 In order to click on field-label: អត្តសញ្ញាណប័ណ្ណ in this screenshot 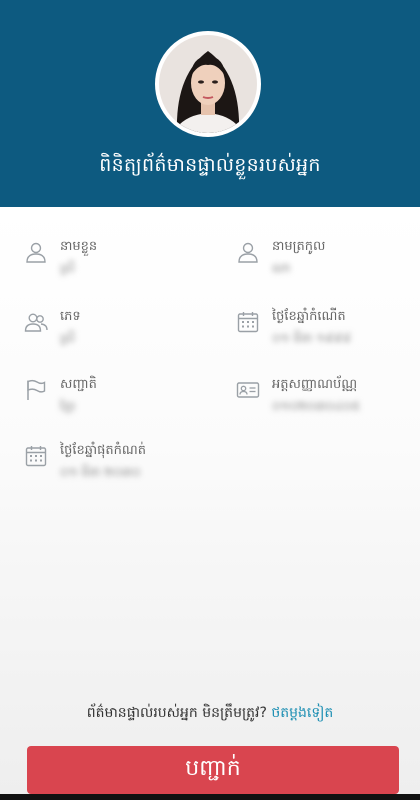, I will do `click(315, 384)`.